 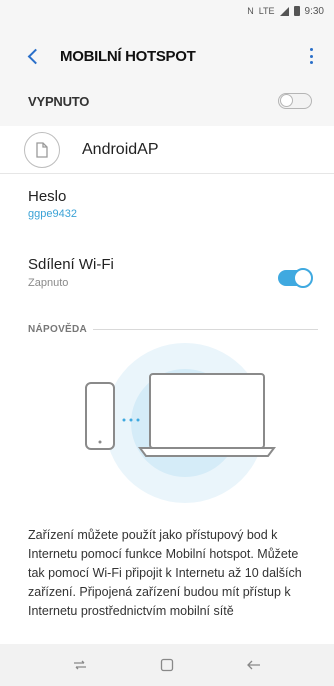 I want to click on status-bar: N LTE 9:30, so click(x=167, y=11).